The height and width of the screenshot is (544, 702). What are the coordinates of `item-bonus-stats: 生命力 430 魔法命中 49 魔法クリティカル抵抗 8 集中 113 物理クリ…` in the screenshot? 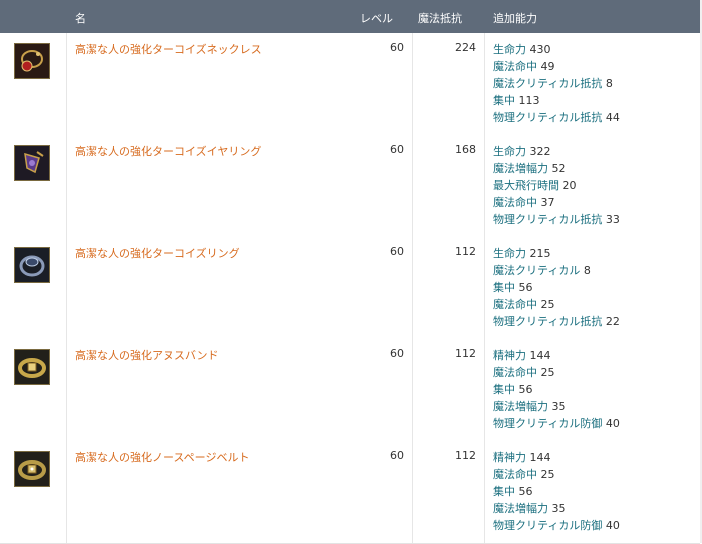 It's located at (556, 83).